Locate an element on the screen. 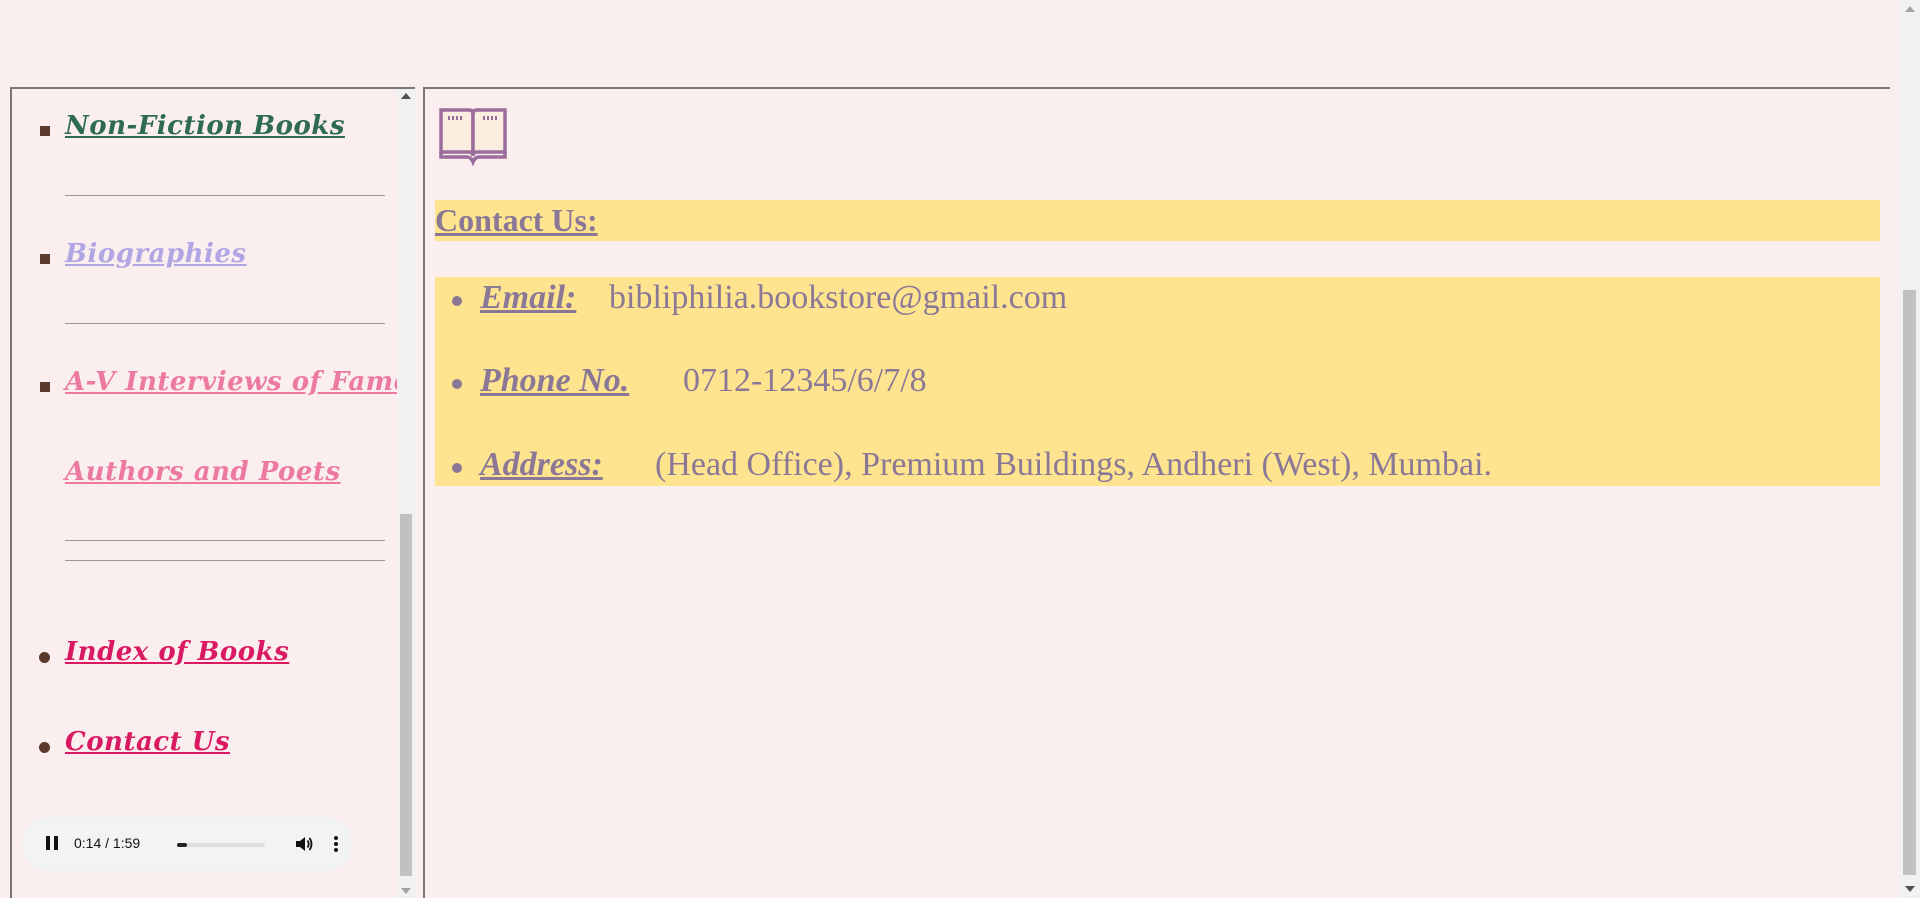  contact-item-email: Email: bibliphilia.bookstore@gmail.com is located at coordinates (1157, 299).